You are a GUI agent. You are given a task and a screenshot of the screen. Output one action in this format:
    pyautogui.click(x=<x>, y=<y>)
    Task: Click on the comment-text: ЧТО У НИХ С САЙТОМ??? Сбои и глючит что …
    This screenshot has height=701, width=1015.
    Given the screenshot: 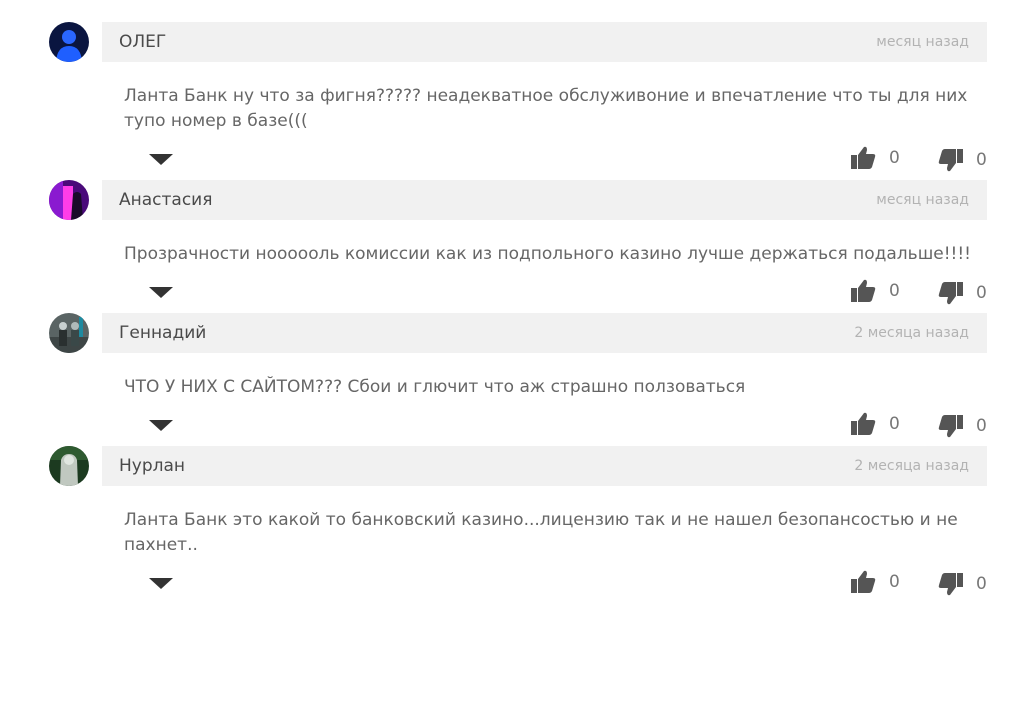 What is the action you would take?
    pyautogui.click(x=435, y=387)
    